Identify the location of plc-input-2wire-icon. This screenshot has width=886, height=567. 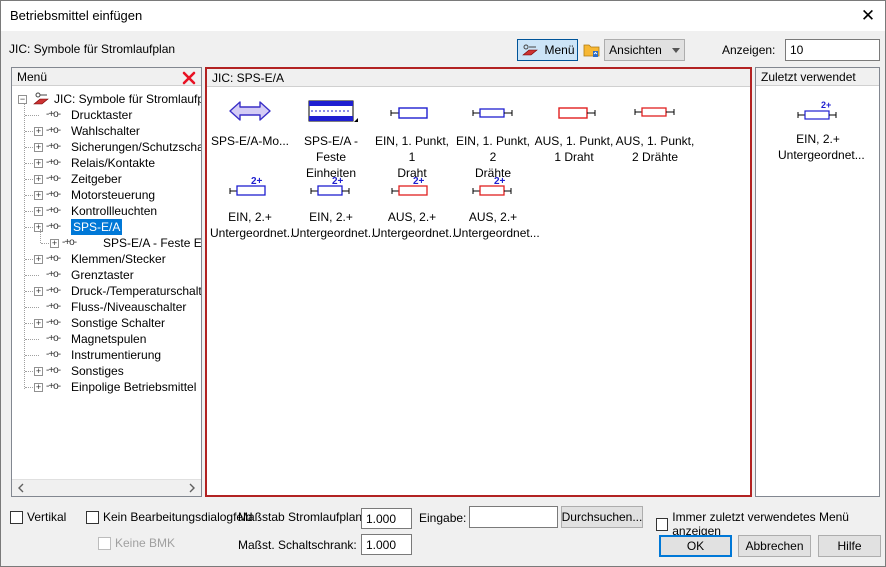
(492, 113).